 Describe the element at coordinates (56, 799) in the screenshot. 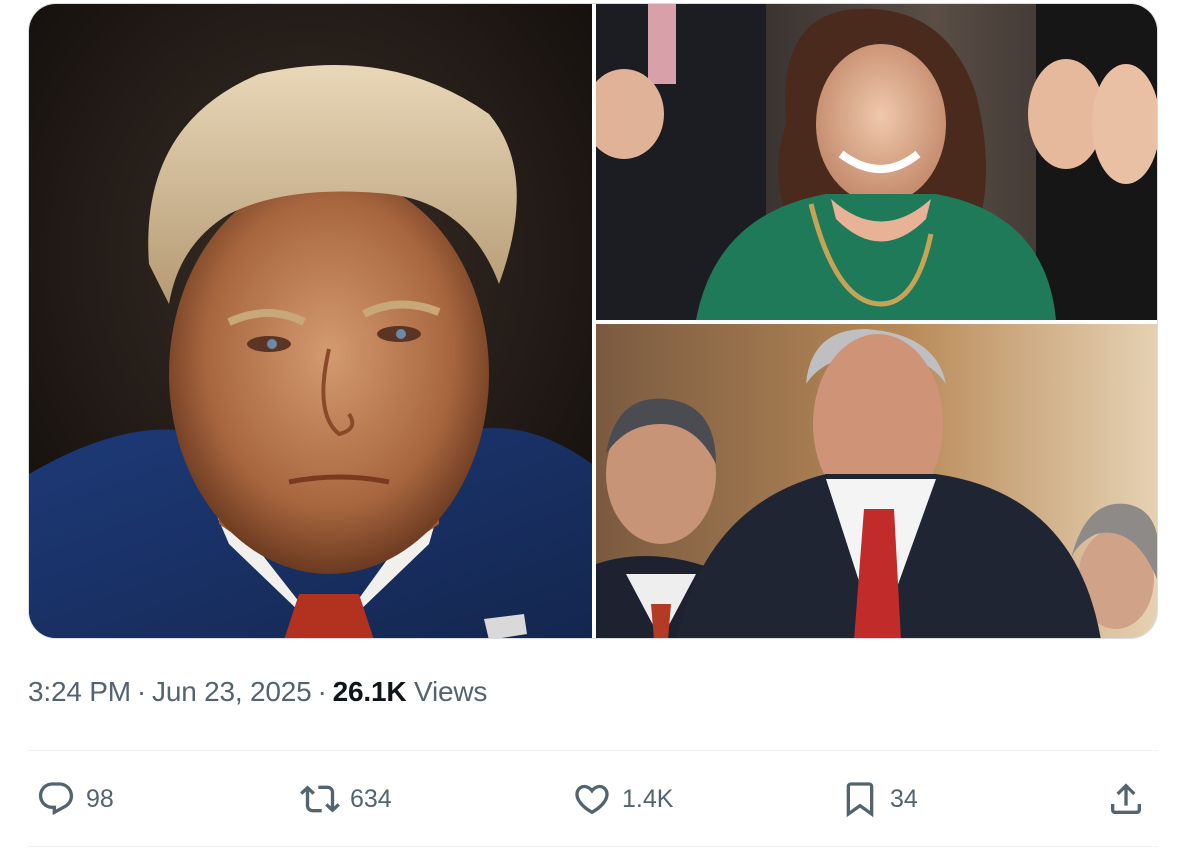

I see `reply-icon` at that location.